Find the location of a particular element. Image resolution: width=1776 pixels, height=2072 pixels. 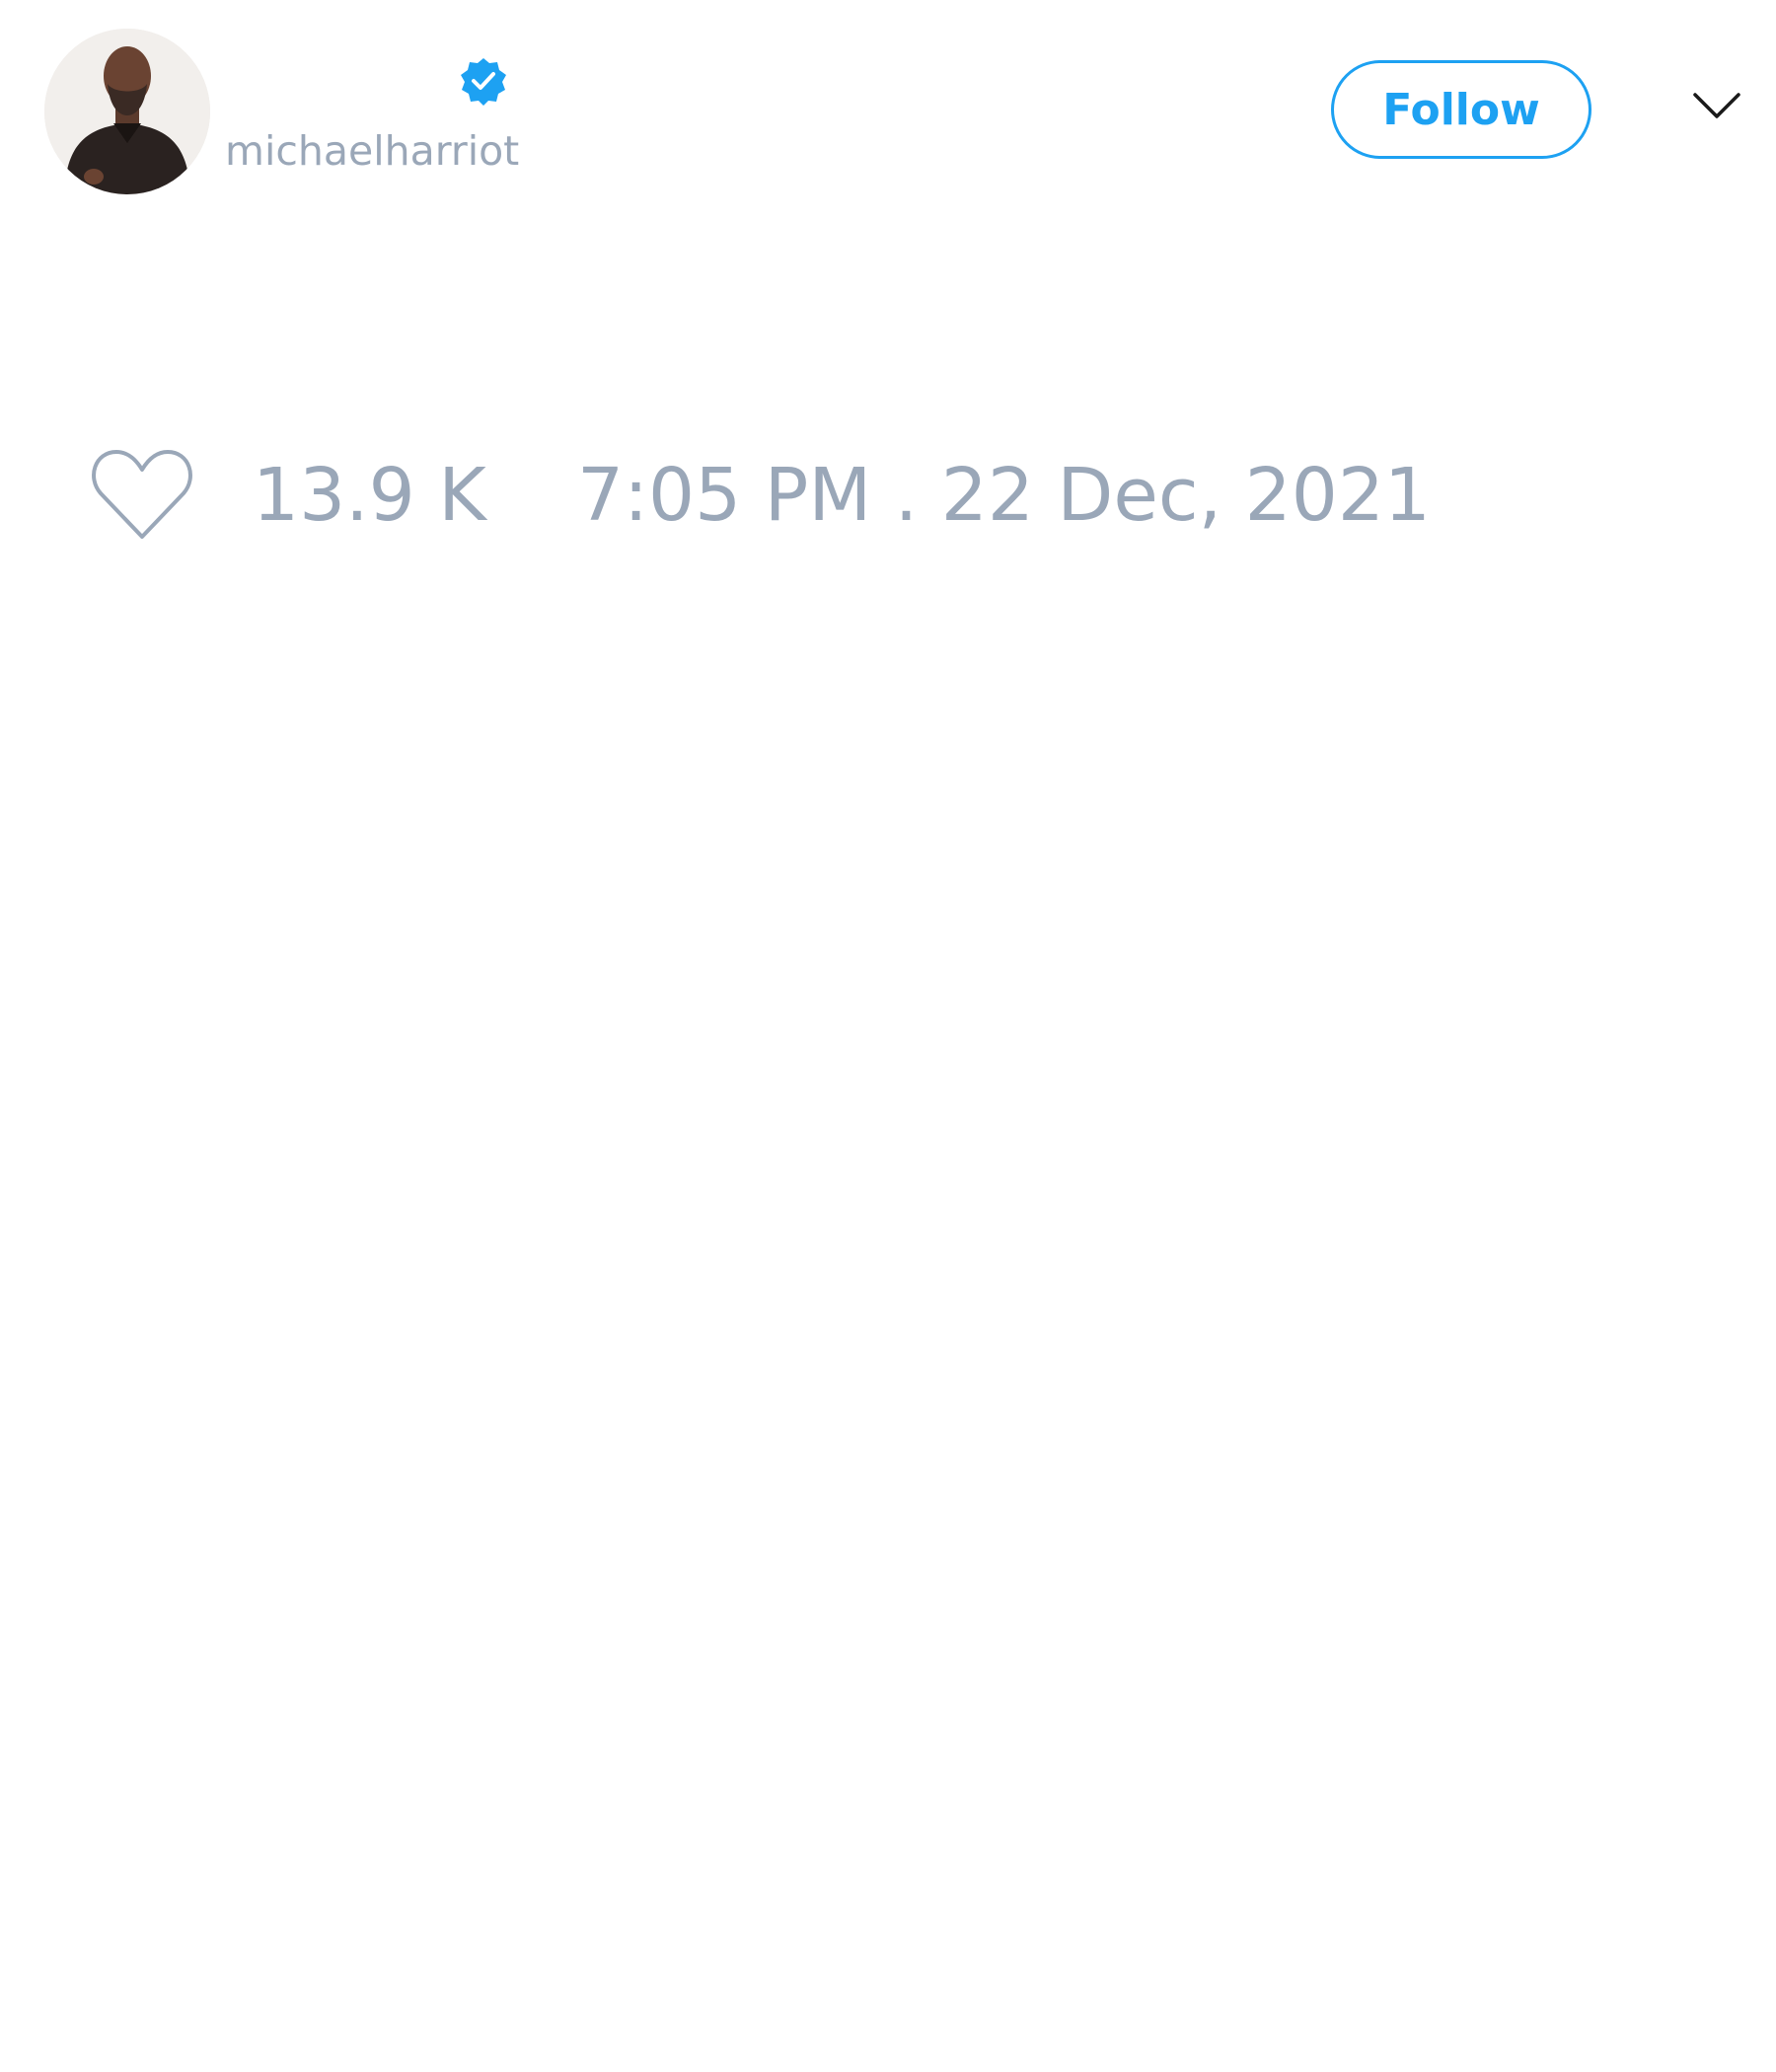

tweet-timestamp: 7:05 PM . 22 Dec, 2021 is located at coordinates (1004, 496).